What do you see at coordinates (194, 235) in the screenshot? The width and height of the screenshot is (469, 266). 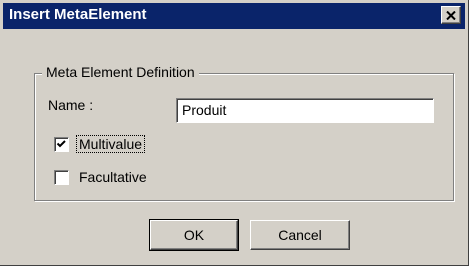 I see `ok-button: OK` at bounding box center [194, 235].